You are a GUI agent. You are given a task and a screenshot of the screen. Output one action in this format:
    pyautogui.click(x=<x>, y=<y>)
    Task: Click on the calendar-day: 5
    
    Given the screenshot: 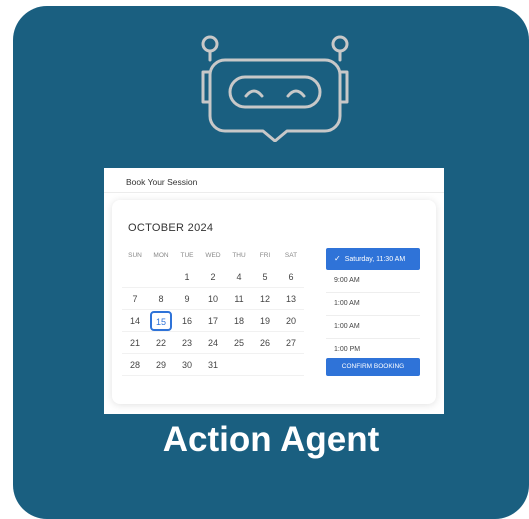 What is the action you would take?
    pyautogui.click(x=265, y=277)
    